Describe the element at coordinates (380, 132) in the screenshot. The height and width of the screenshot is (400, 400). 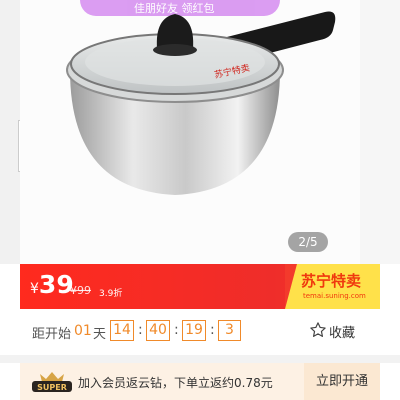
I see `next-slide-peek` at that location.